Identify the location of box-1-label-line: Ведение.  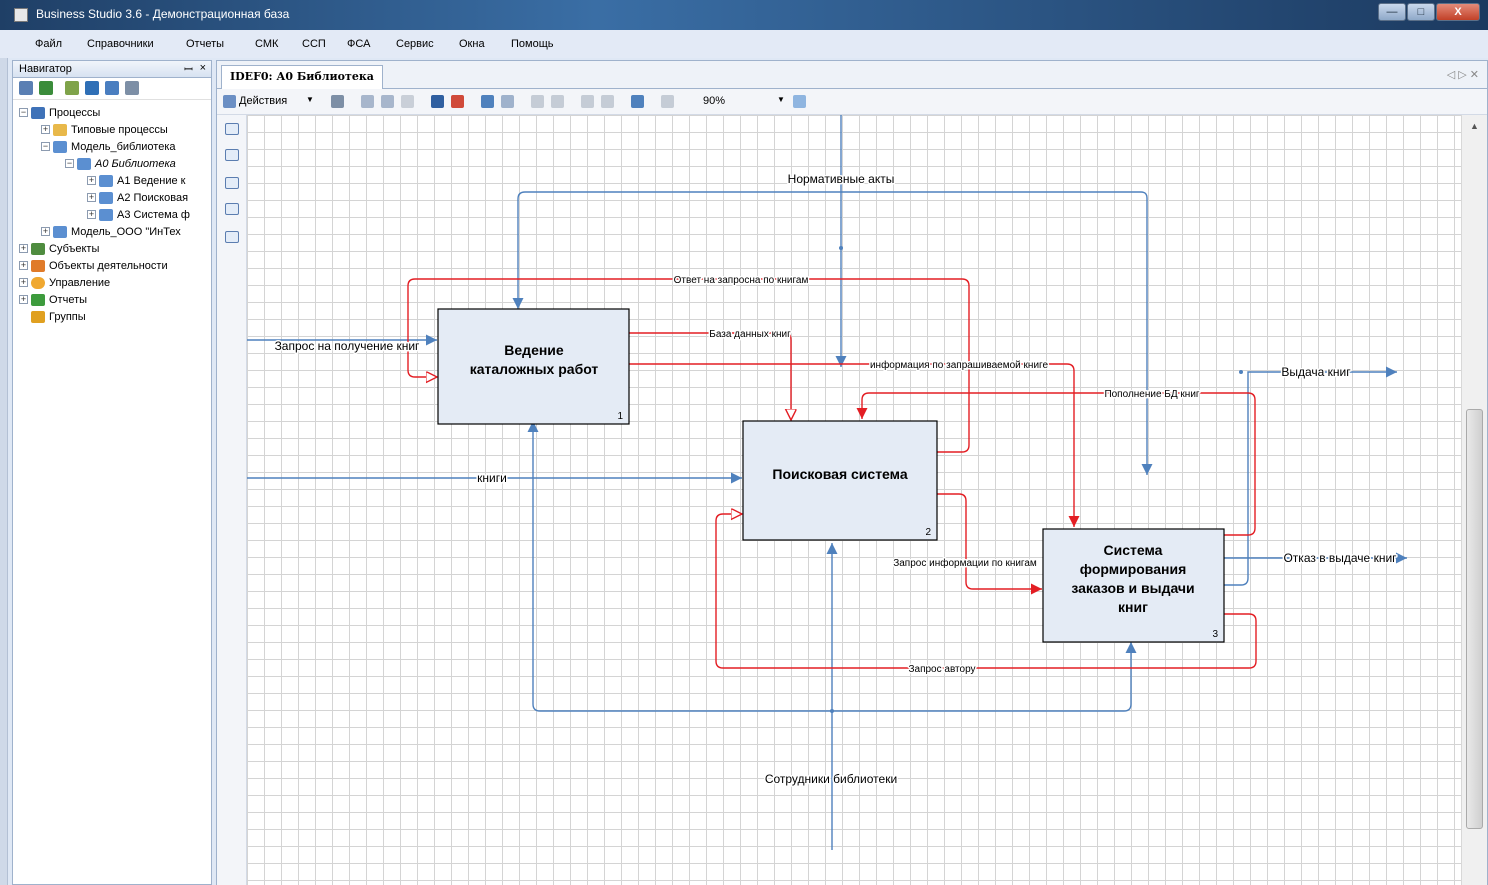
(534, 350).